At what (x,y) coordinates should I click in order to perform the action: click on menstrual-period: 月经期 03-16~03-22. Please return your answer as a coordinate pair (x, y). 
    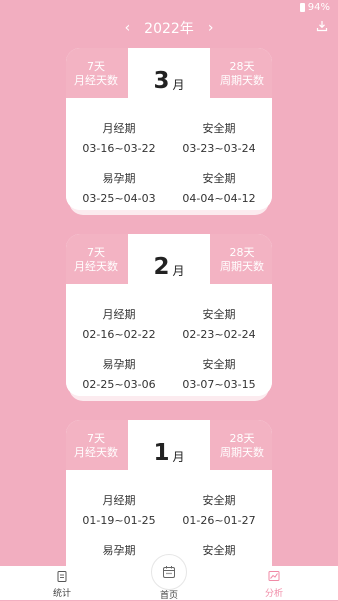
    Looking at the image, I should click on (119, 137).